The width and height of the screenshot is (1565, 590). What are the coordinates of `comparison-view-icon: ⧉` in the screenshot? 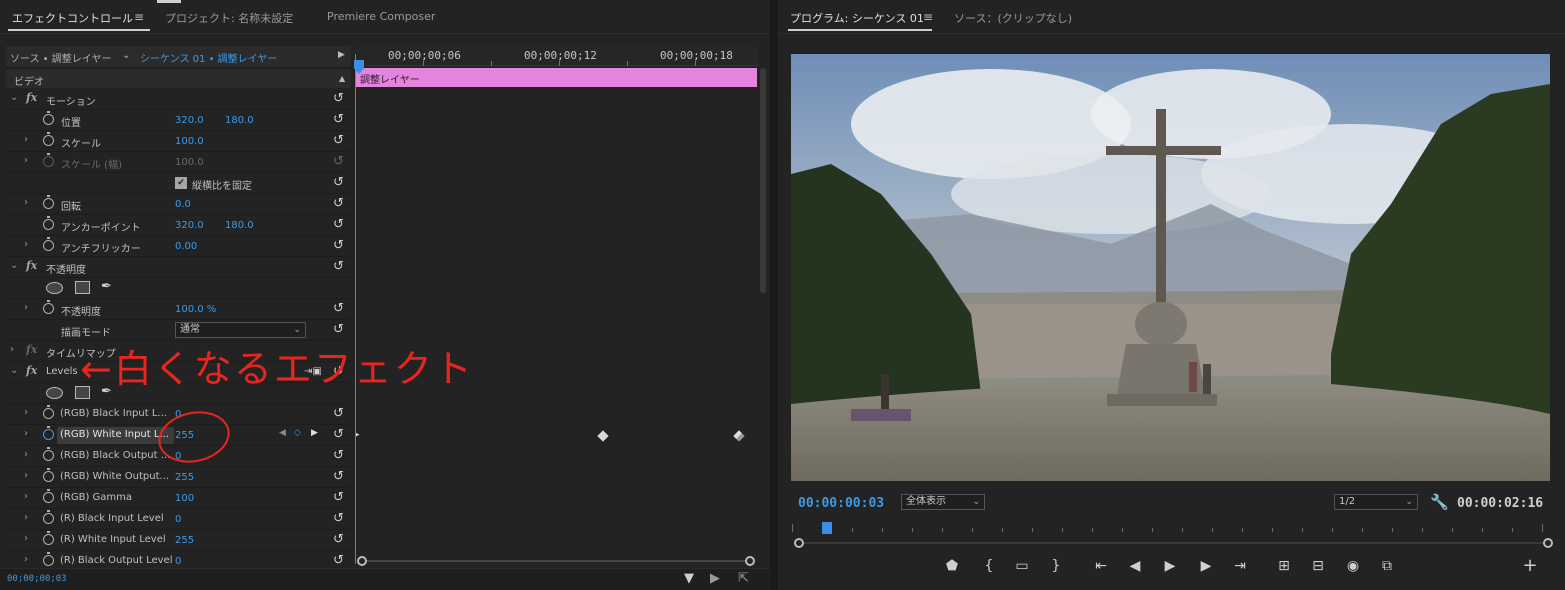 It's located at (1387, 566).